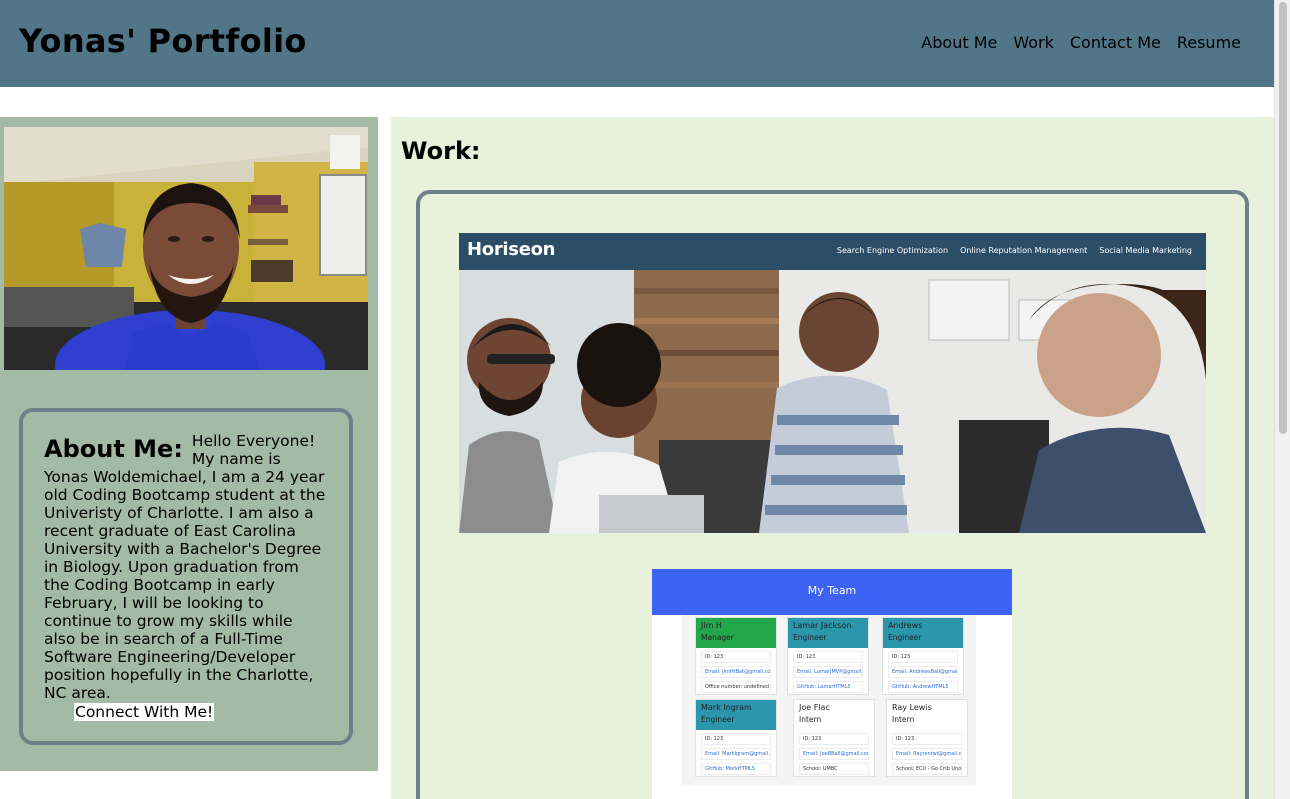 The height and width of the screenshot is (799, 1290). I want to click on horiseon-nav-item: Online Reputation Management, so click(1024, 250).